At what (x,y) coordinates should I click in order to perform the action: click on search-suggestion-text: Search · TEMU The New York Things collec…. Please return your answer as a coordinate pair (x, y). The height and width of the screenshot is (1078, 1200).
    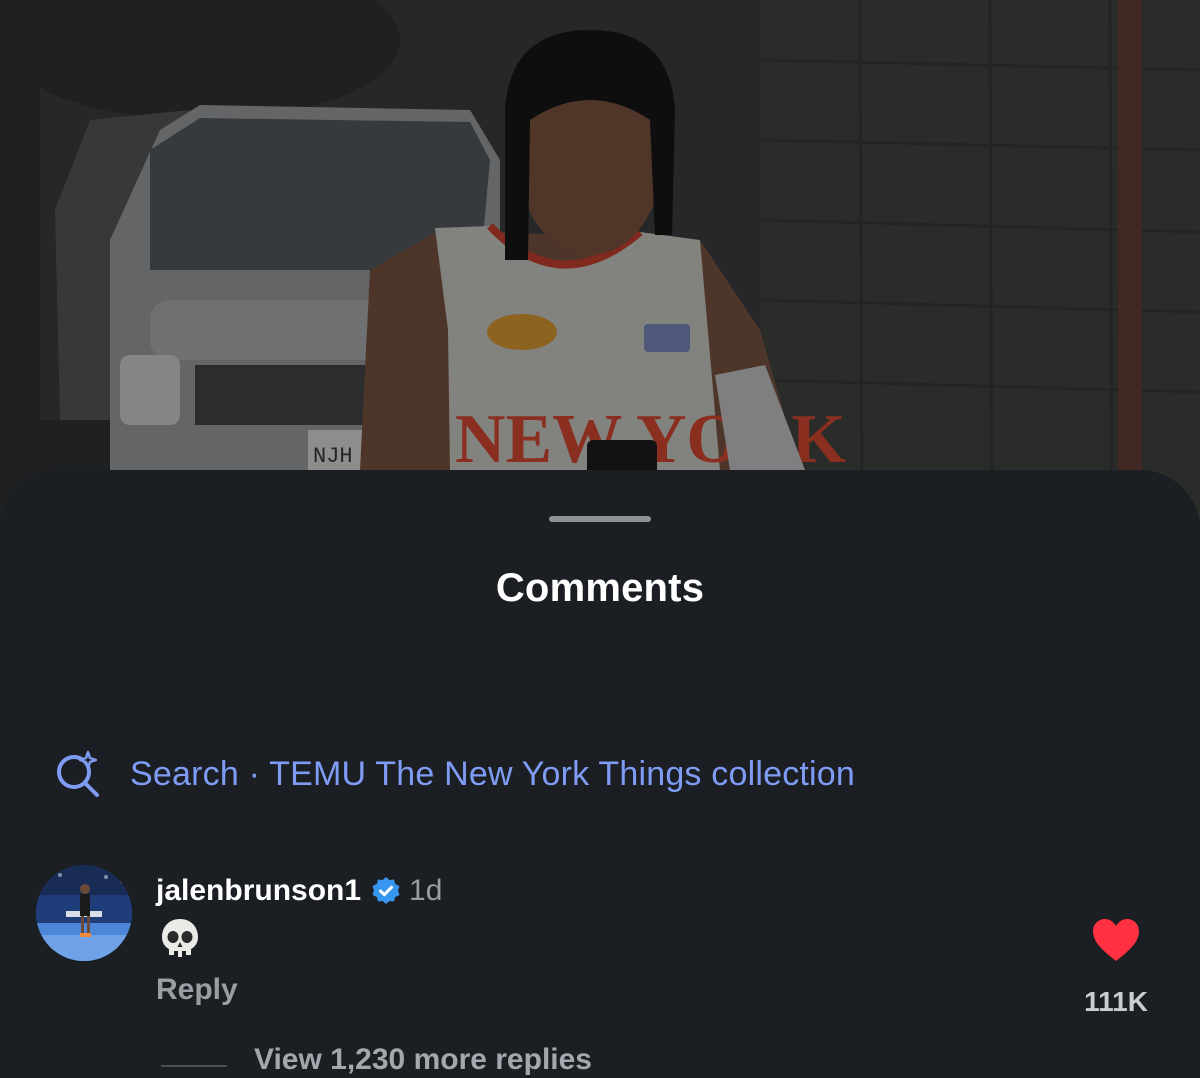
    Looking at the image, I should click on (493, 773).